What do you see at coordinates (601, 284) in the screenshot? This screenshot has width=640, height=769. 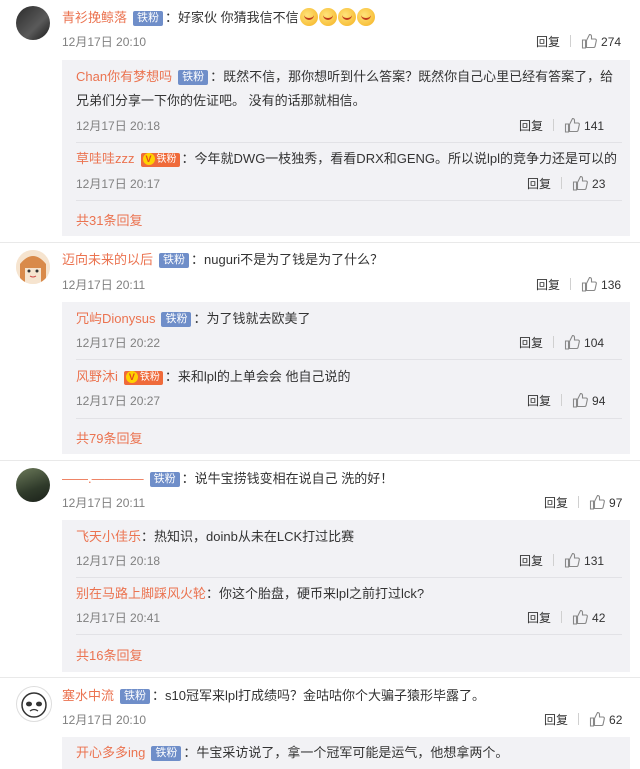 I see `like-button: 136` at bounding box center [601, 284].